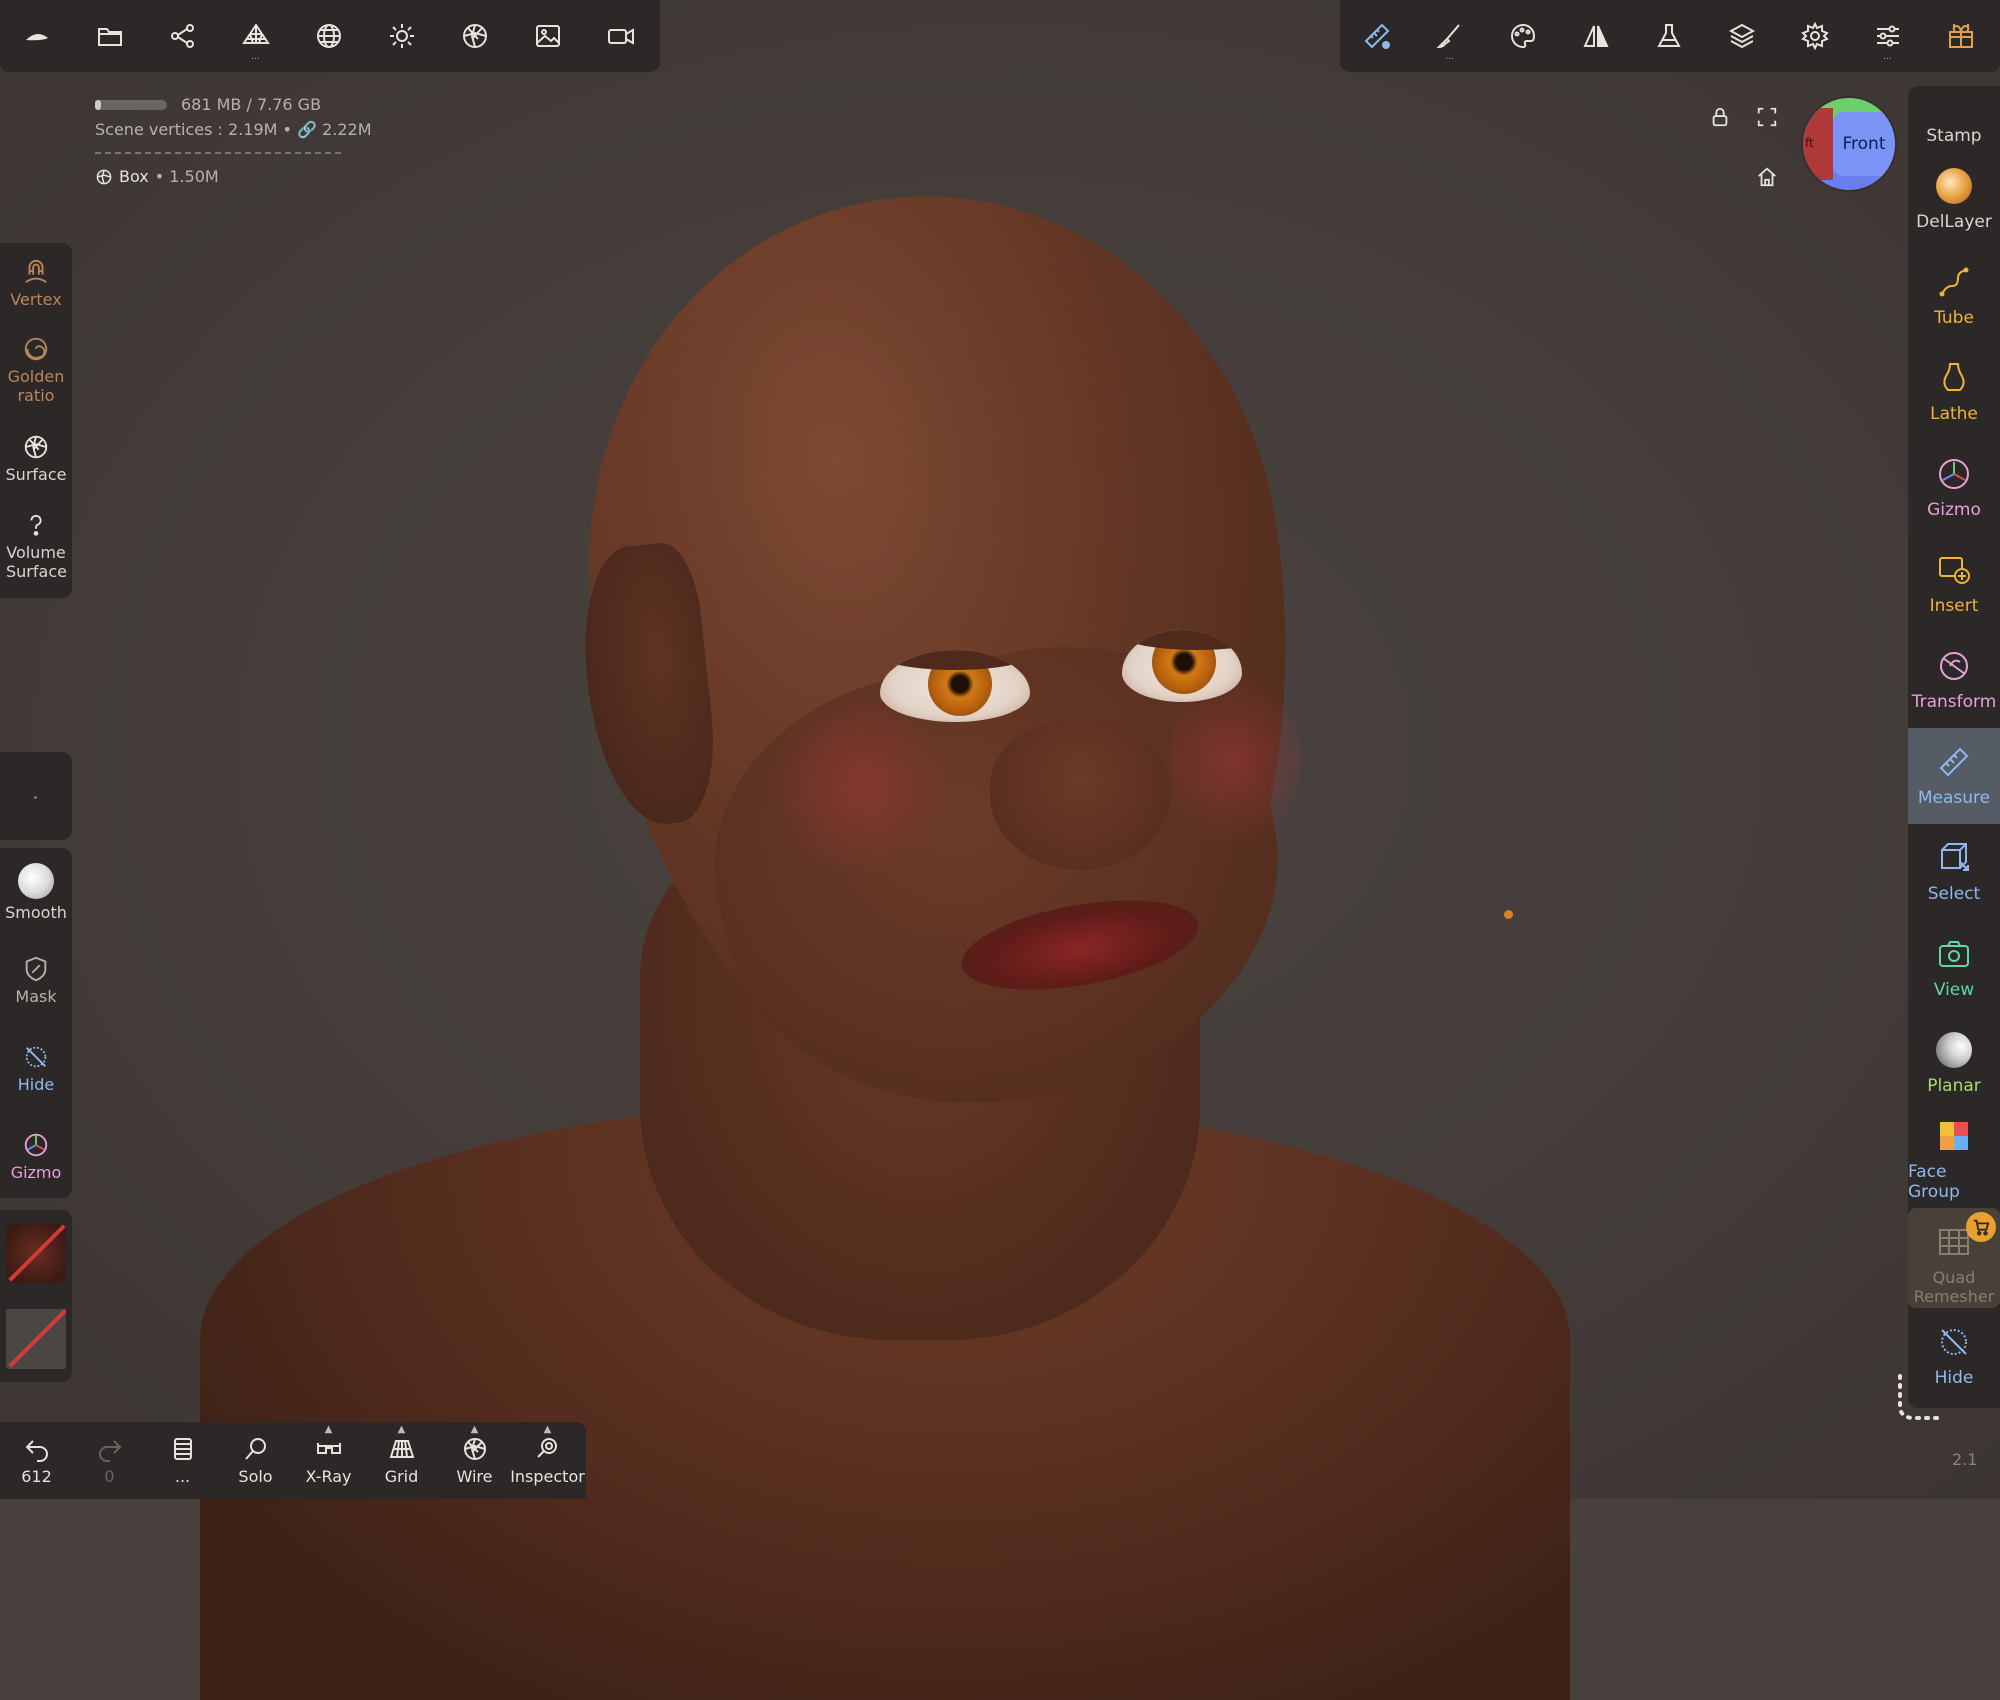 The width and height of the screenshot is (2000, 1700). I want to click on shading-icon, so click(474, 36).